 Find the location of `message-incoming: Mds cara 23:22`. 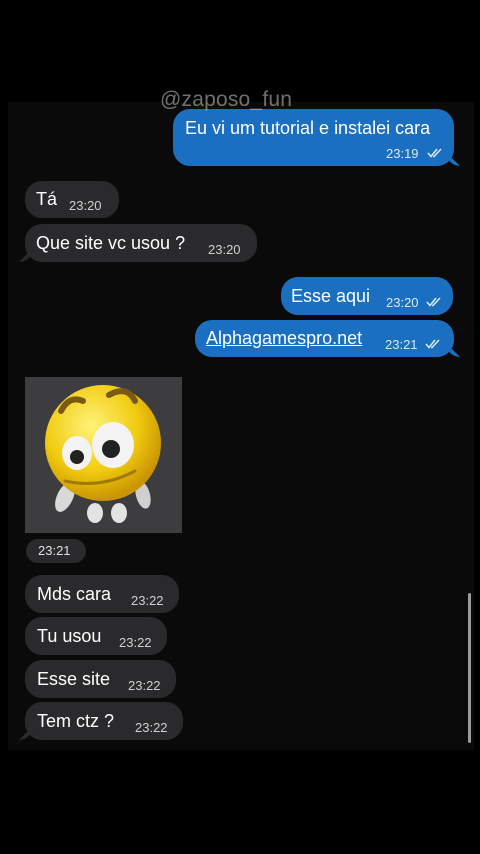

message-incoming: Mds cara 23:22 is located at coordinates (102, 594).